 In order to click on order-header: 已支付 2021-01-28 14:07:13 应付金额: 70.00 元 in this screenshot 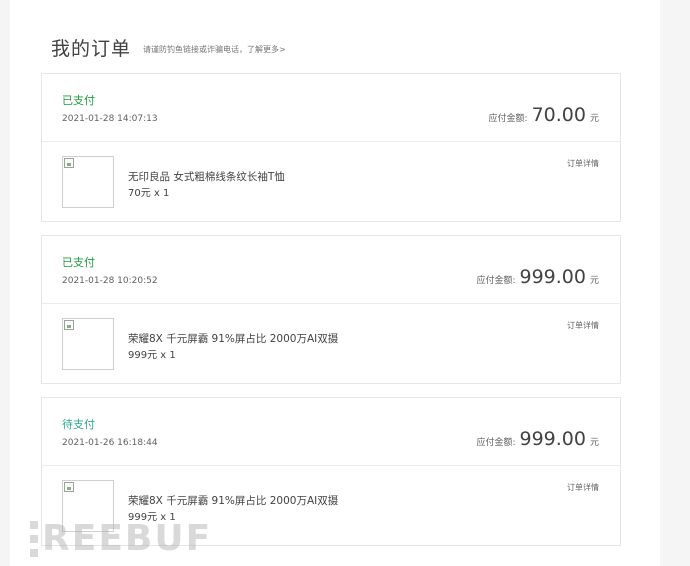, I will do `click(331, 108)`.